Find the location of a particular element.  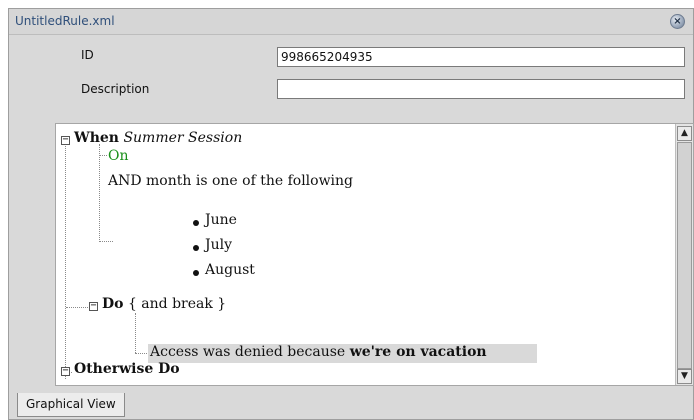

collapse-otherwise-icon: − is located at coordinates (65, 371).